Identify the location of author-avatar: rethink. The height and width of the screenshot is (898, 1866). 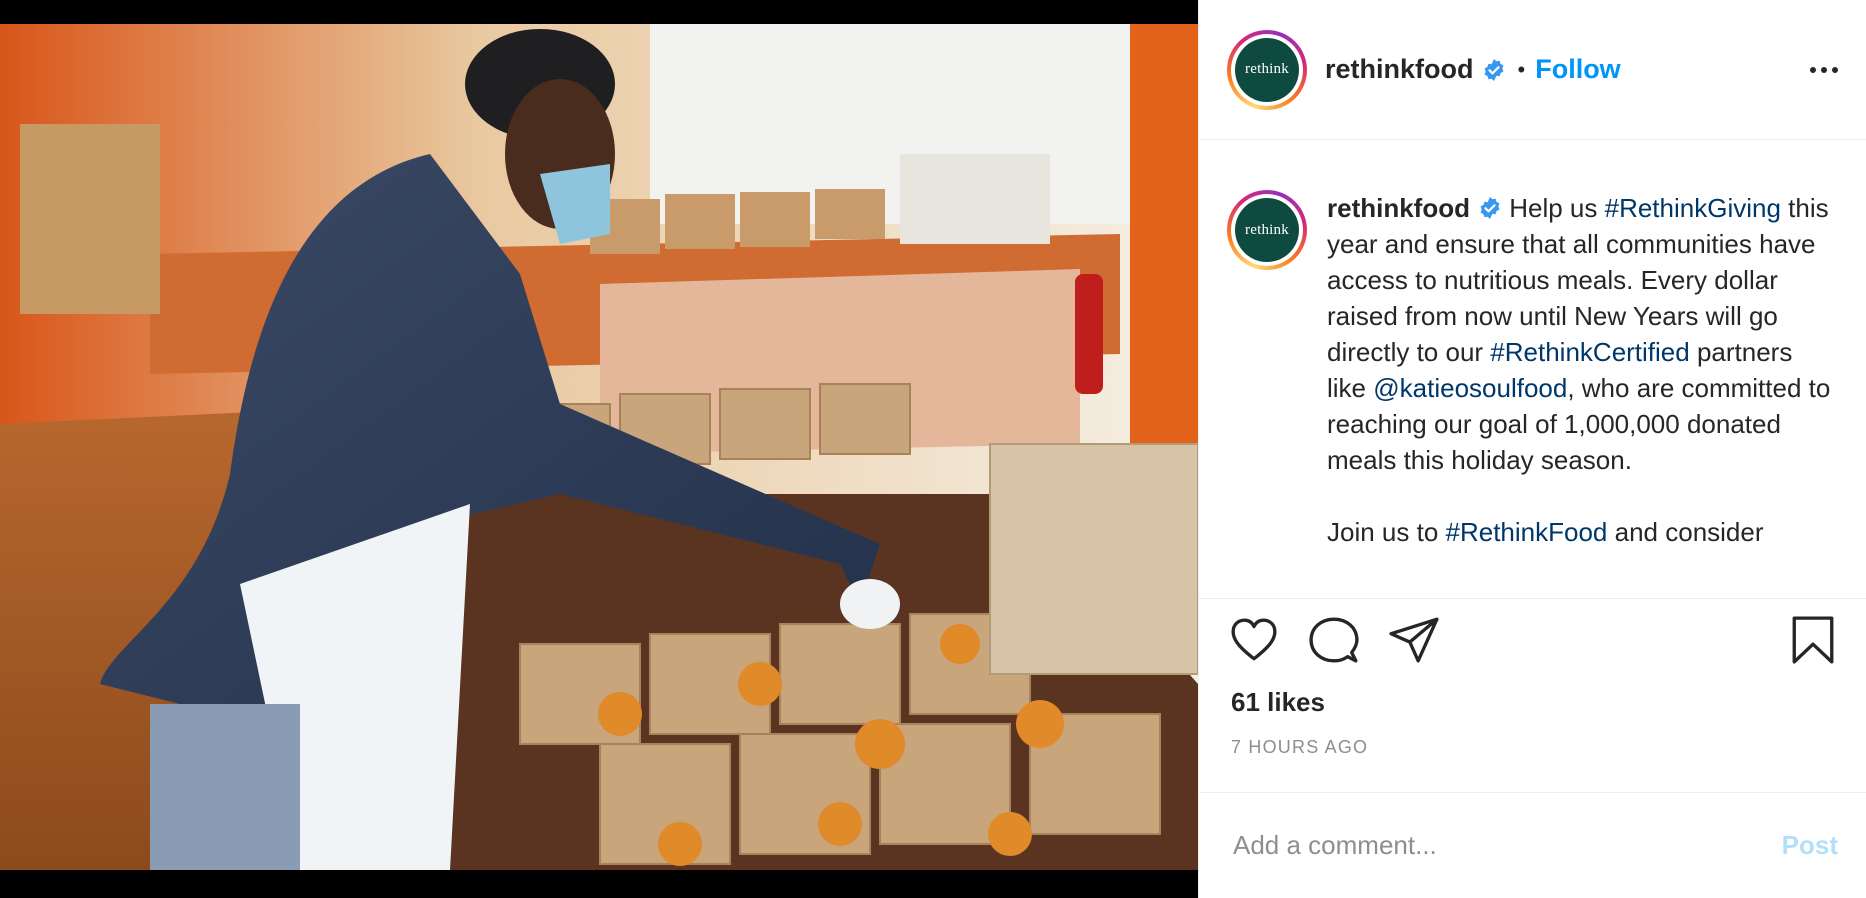
(1267, 69).